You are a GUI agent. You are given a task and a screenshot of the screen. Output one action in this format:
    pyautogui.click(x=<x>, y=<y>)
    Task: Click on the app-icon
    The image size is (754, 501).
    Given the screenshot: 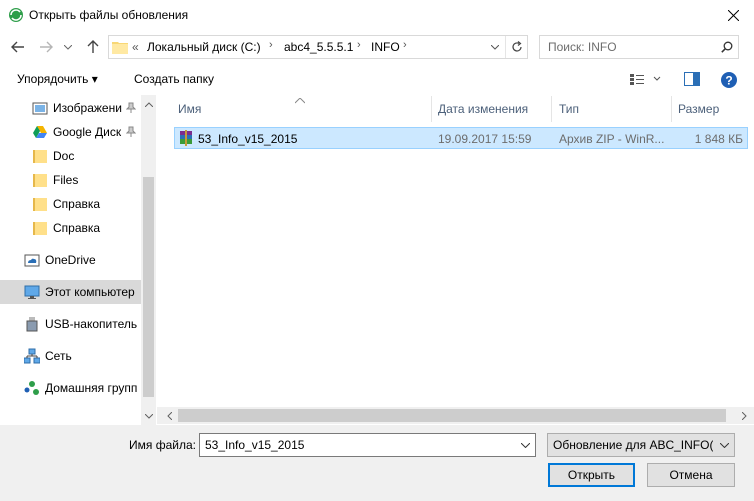 What is the action you would take?
    pyautogui.click(x=16, y=15)
    